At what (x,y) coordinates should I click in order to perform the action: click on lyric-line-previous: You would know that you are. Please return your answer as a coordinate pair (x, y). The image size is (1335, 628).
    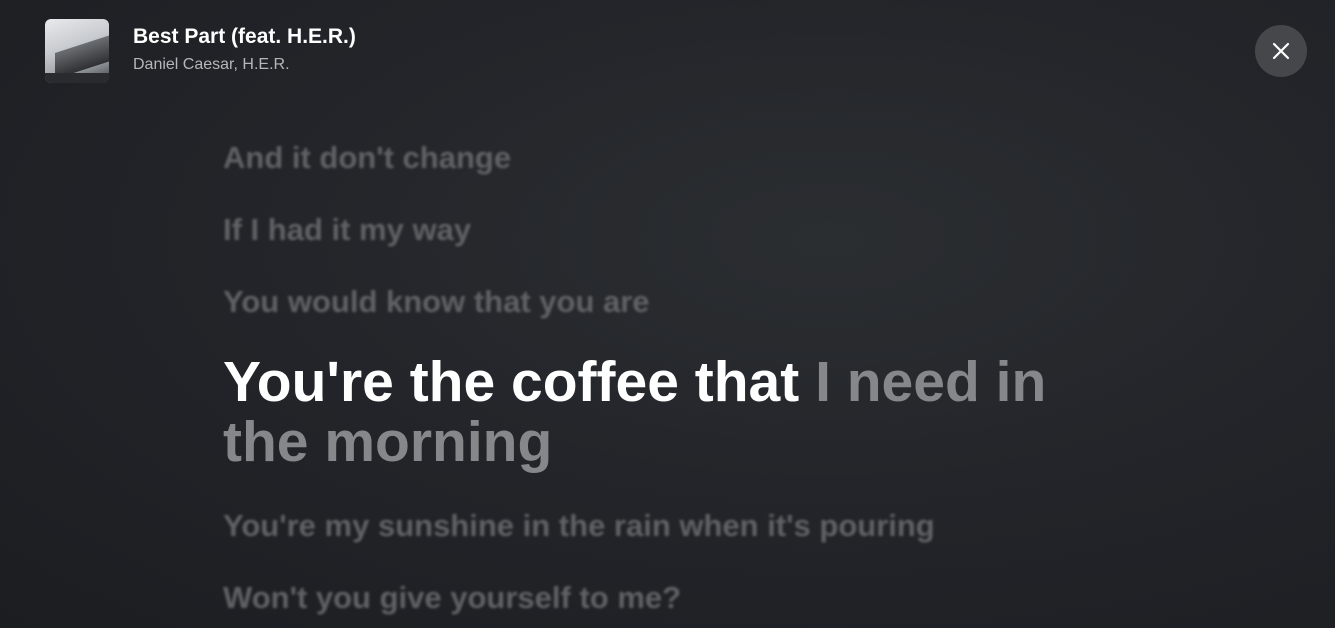
    Looking at the image, I should click on (436, 302).